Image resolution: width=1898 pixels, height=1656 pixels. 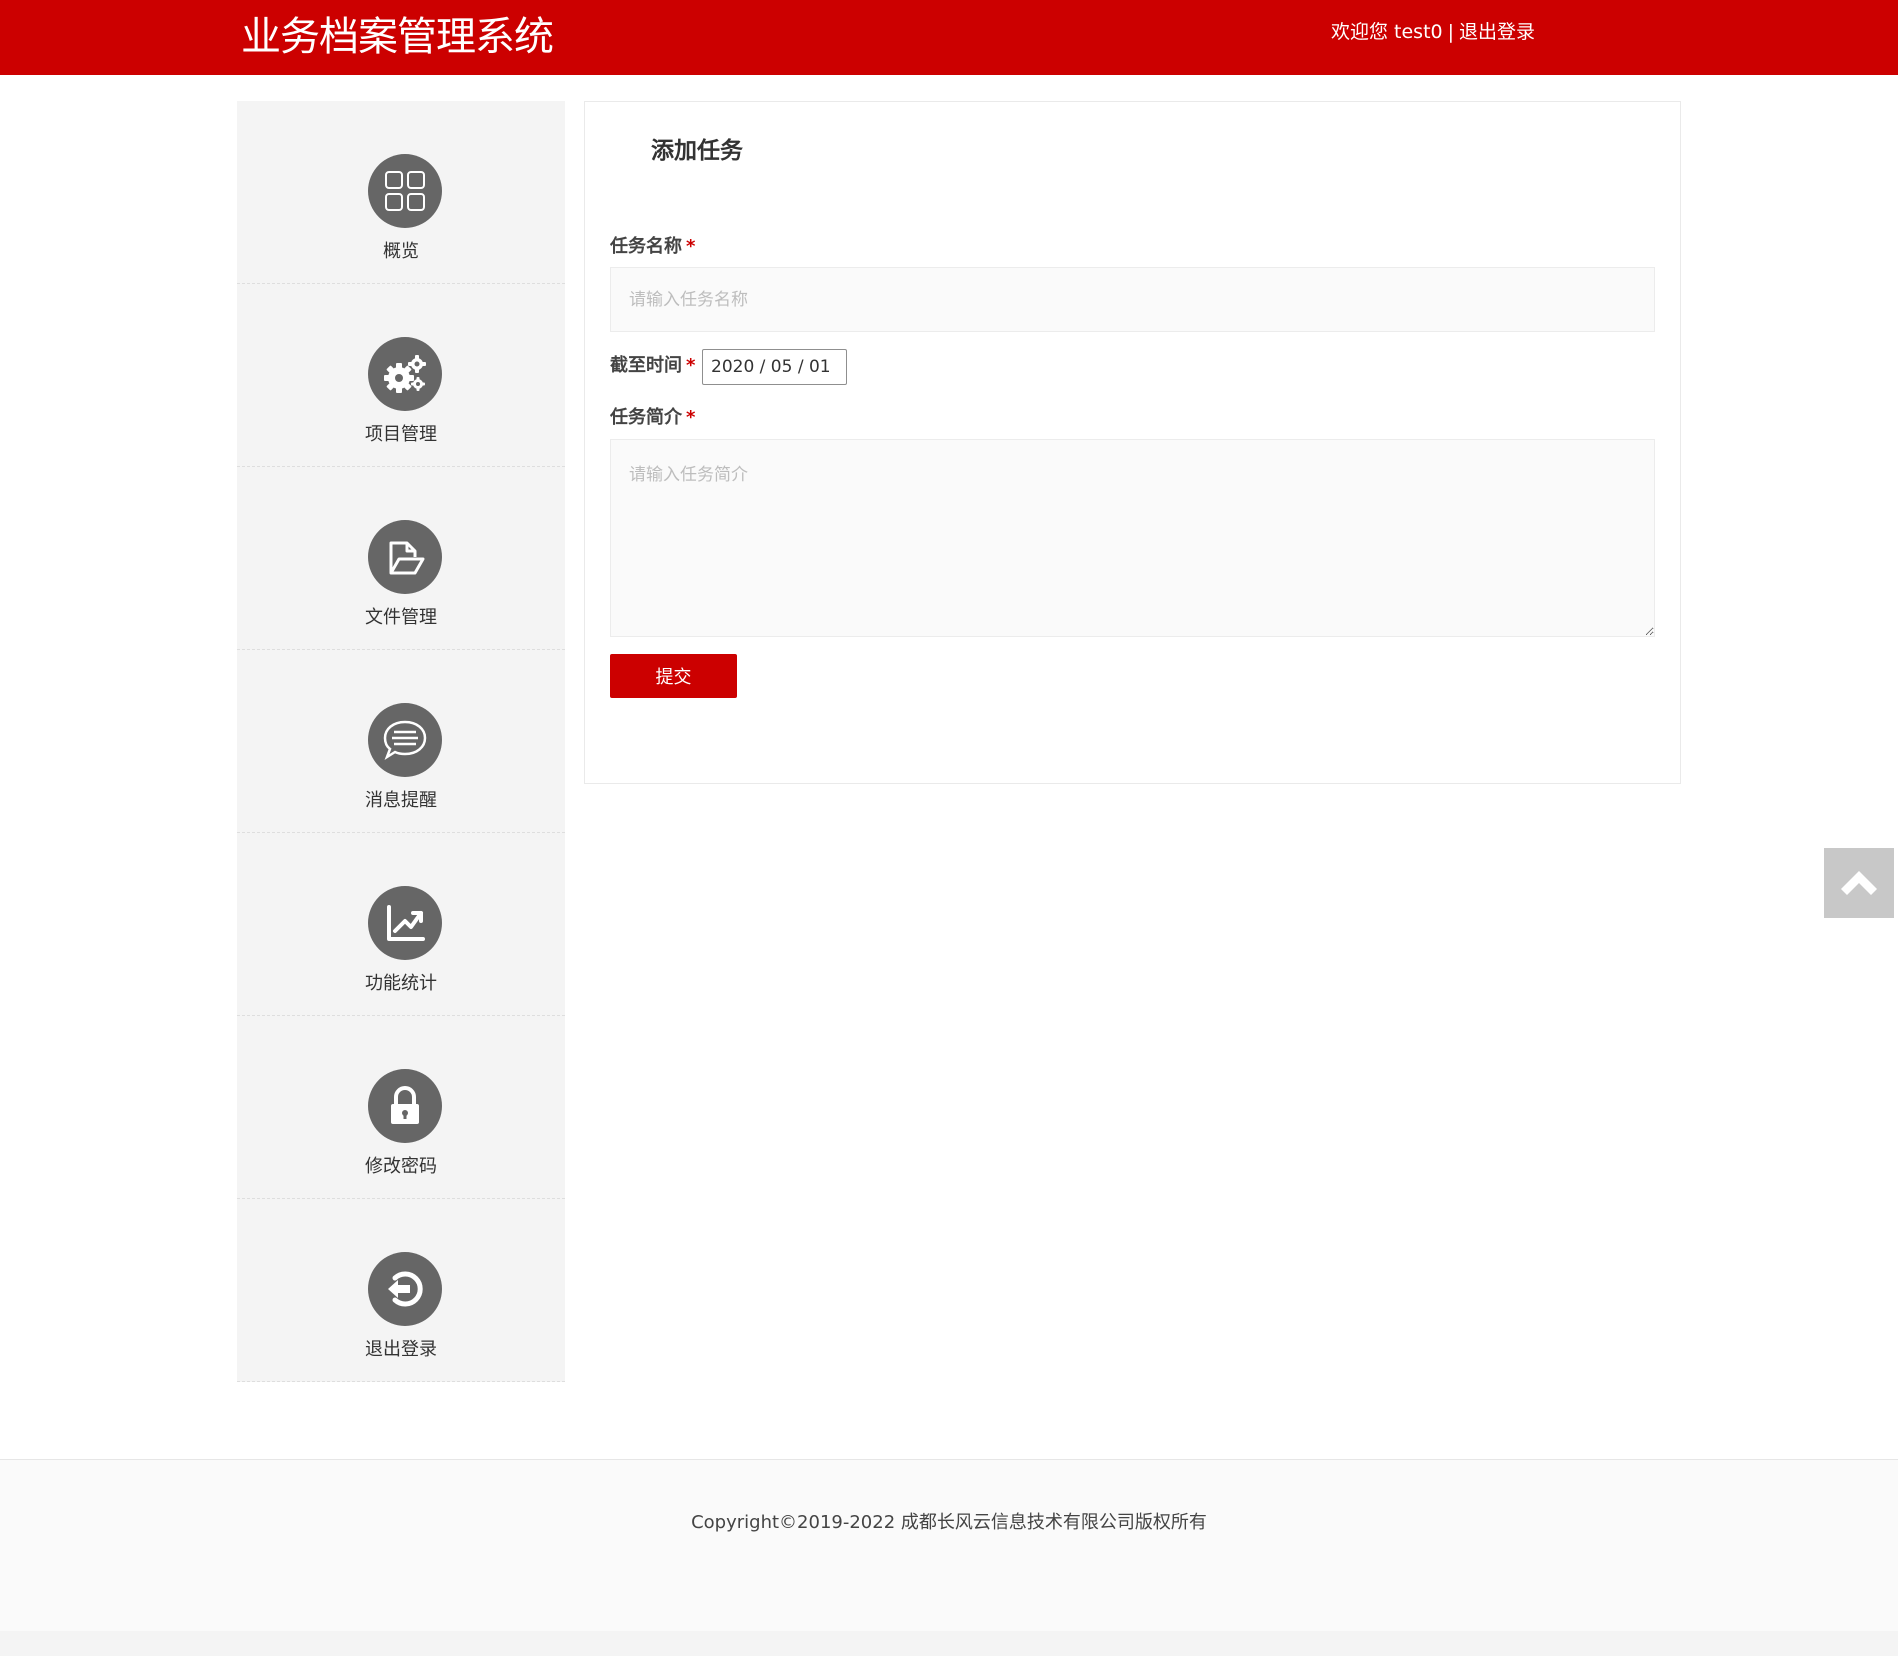 I want to click on task-name-label-text: 任务名称, so click(x=646, y=246).